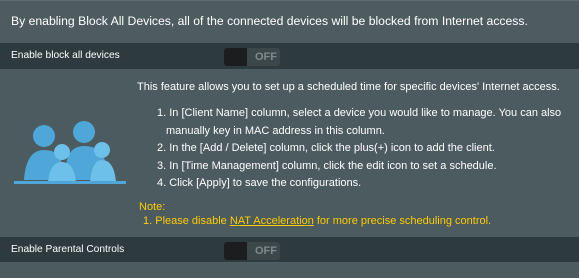 This screenshot has height=278, width=579. What do you see at coordinates (152, 207) in the screenshot?
I see `note-heading: Note:` at bounding box center [152, 207].